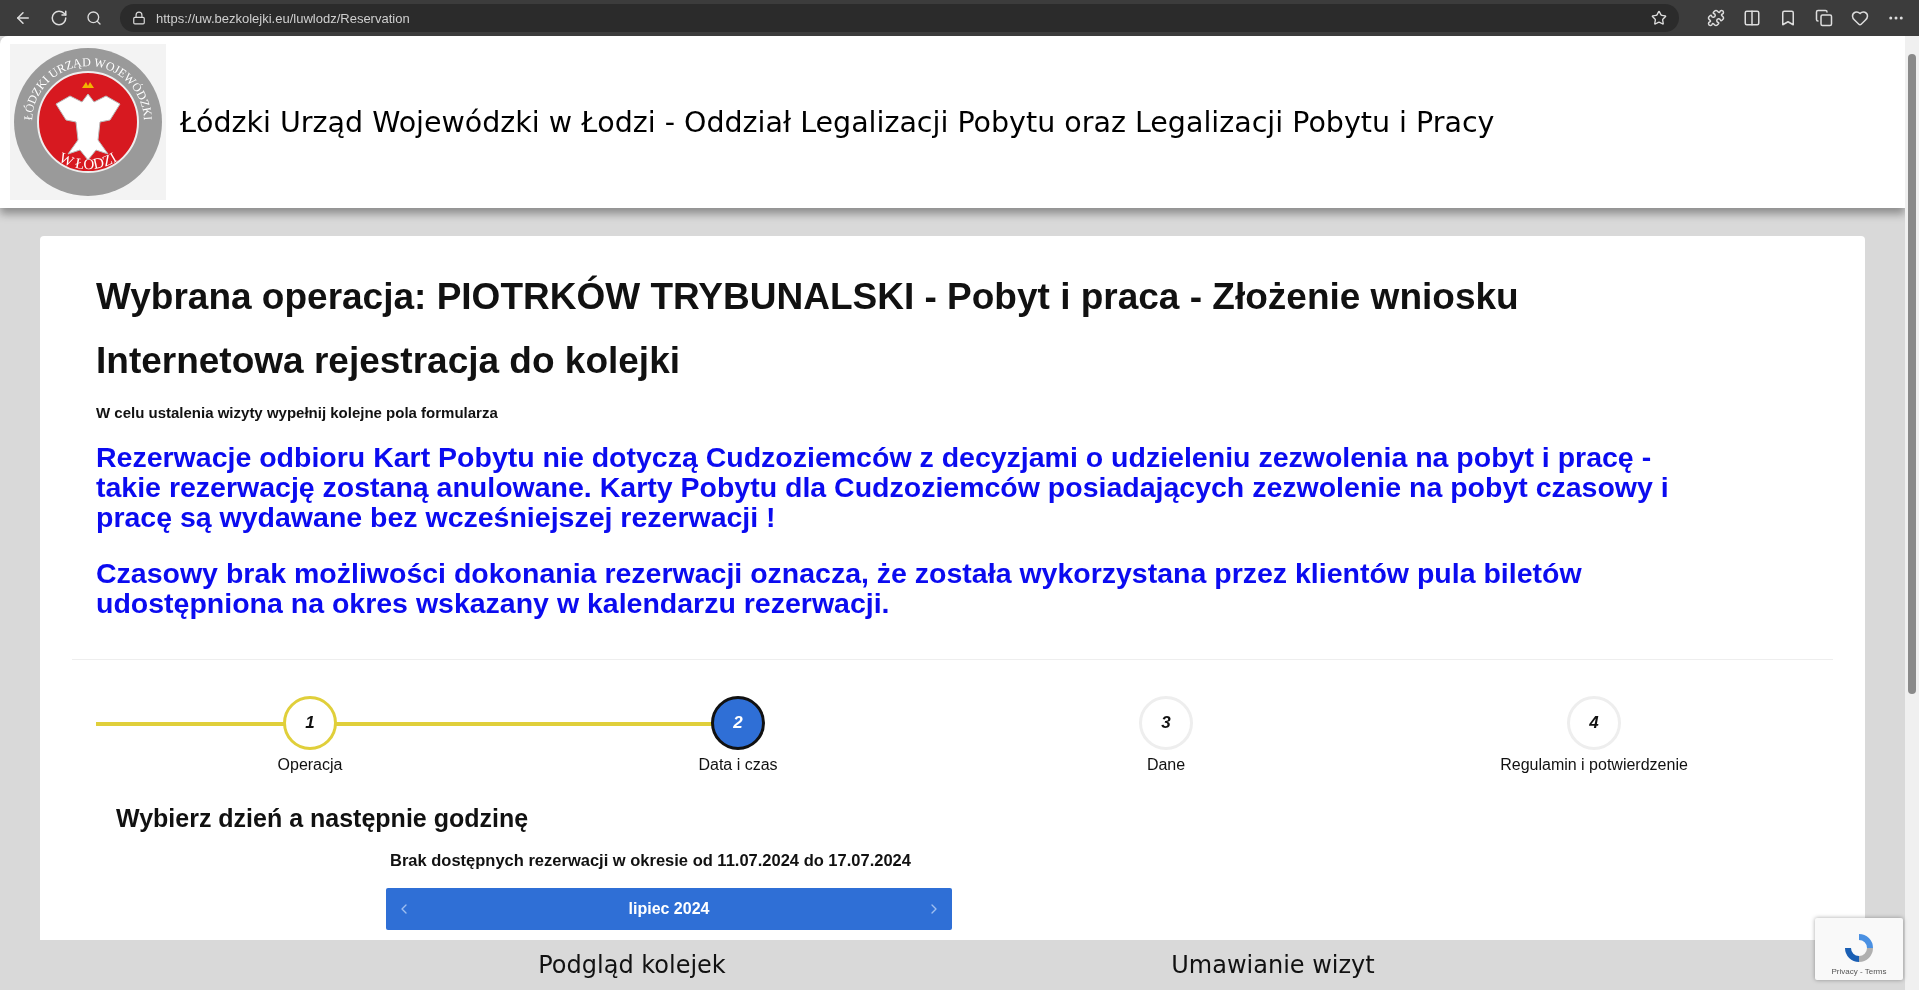  Describe the element at coordinates (1166, 722) in the screenshot. I see `step-circle: 3` at that location.